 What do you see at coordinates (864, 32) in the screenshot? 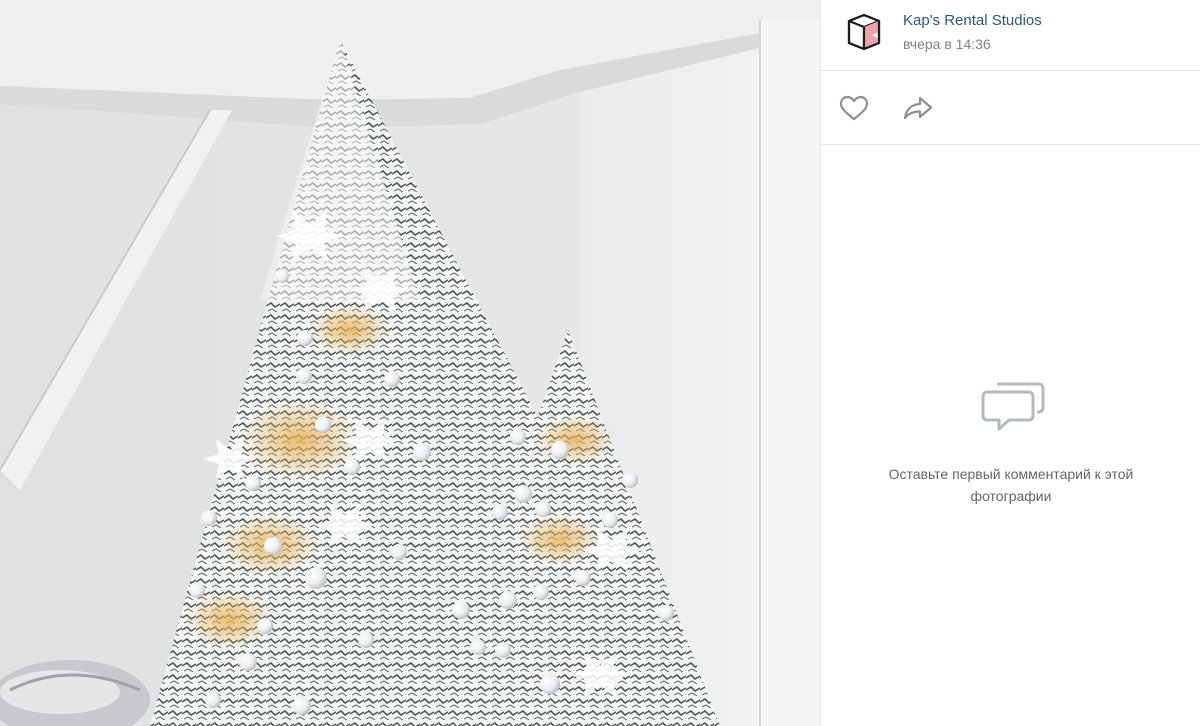
I see `kap-logo-icon` at bounding box center [864, 32].